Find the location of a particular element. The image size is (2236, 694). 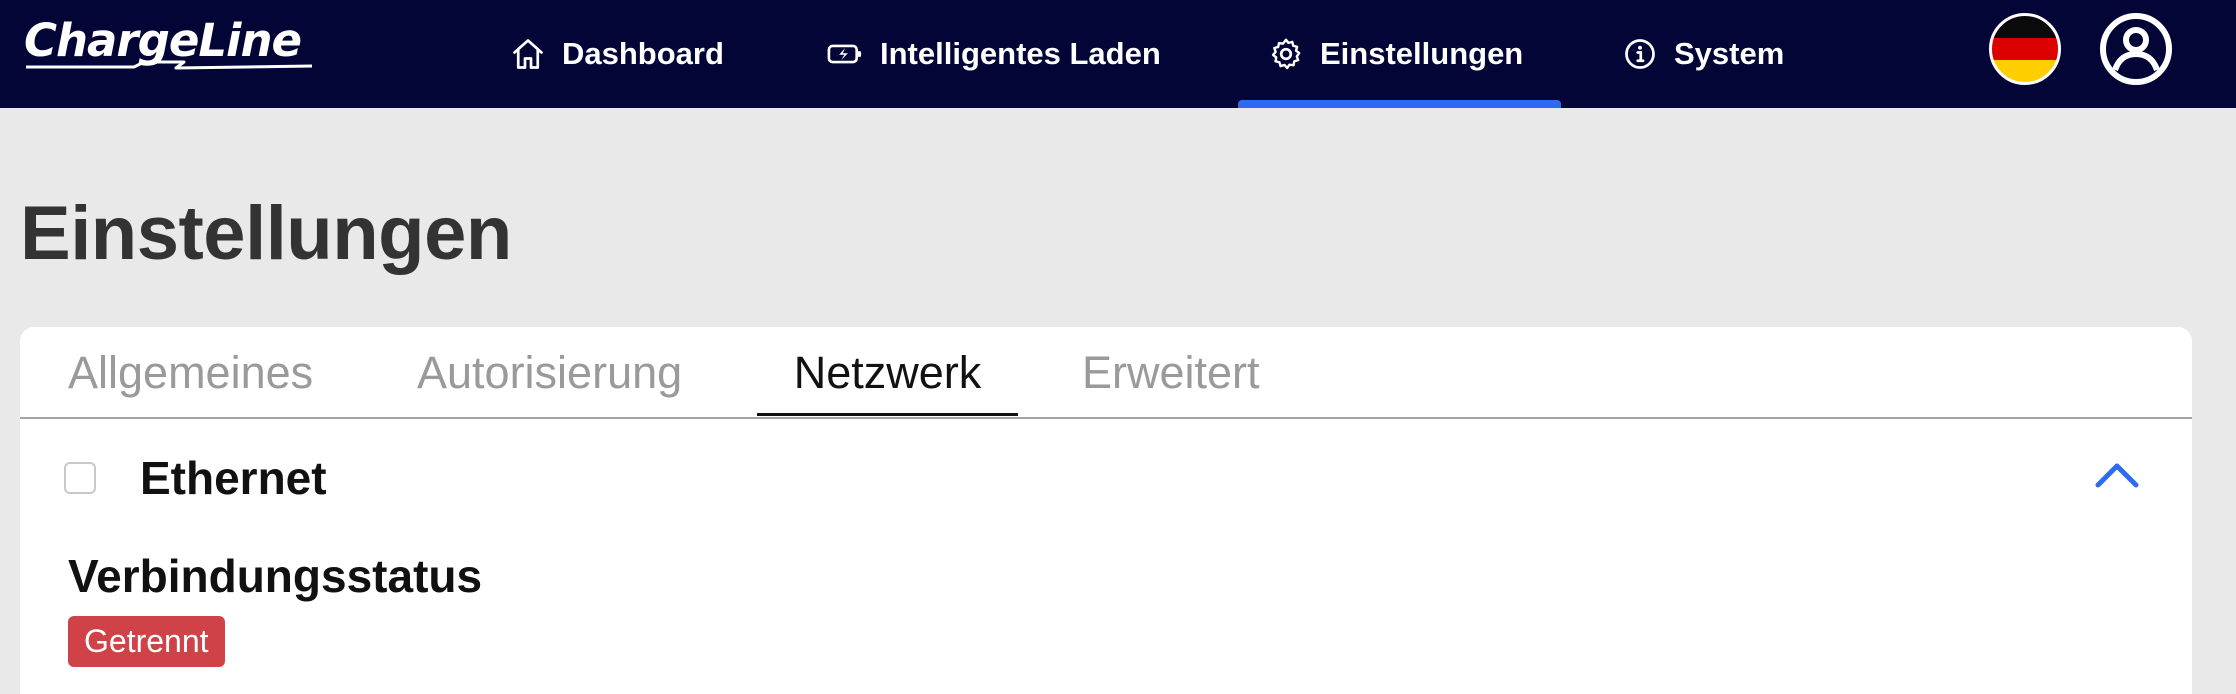

tab-network: Netzwerk is located at coordinates (887, 373).